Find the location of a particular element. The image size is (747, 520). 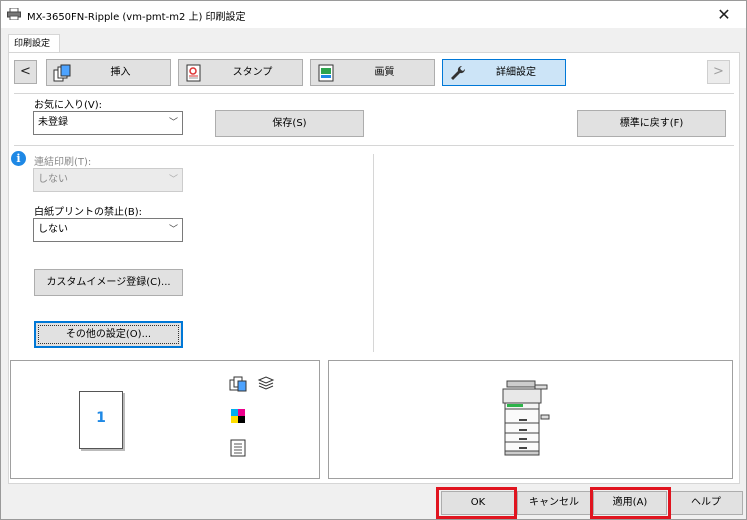

blank-page-label: 白紙プリントの禁止(B): is located at coordinates (88, 212).